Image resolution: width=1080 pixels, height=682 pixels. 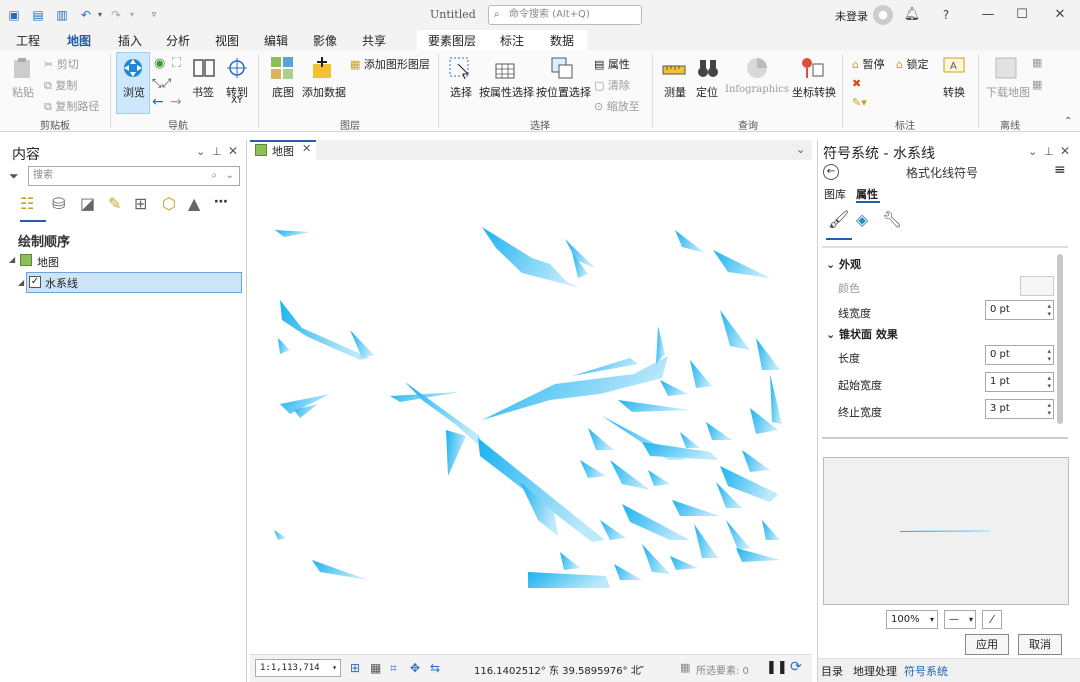 What do you see at coordinates (675, 92) in the screenshot?
I see `measure-button: 测量` at bounding box center [675, 92].